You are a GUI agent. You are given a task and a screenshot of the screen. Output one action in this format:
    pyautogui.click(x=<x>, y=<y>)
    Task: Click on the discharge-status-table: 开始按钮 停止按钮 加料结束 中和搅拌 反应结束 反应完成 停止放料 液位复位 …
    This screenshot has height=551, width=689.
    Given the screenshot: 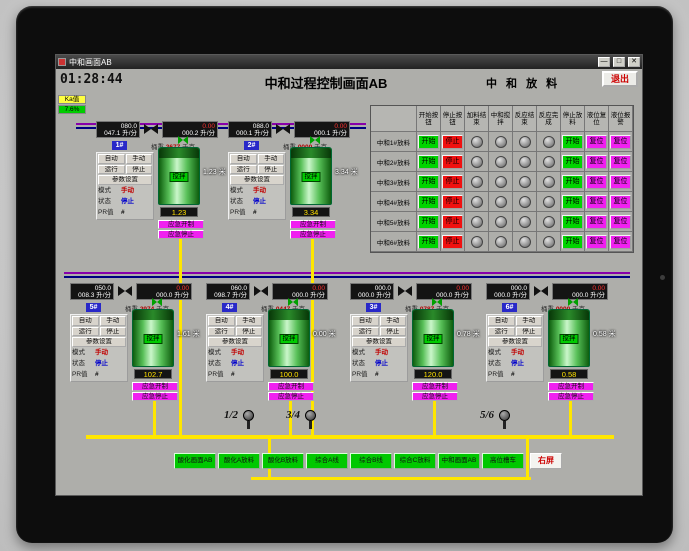 What is the action you would take?
    pyautogui.click(x=502, y=179)
    